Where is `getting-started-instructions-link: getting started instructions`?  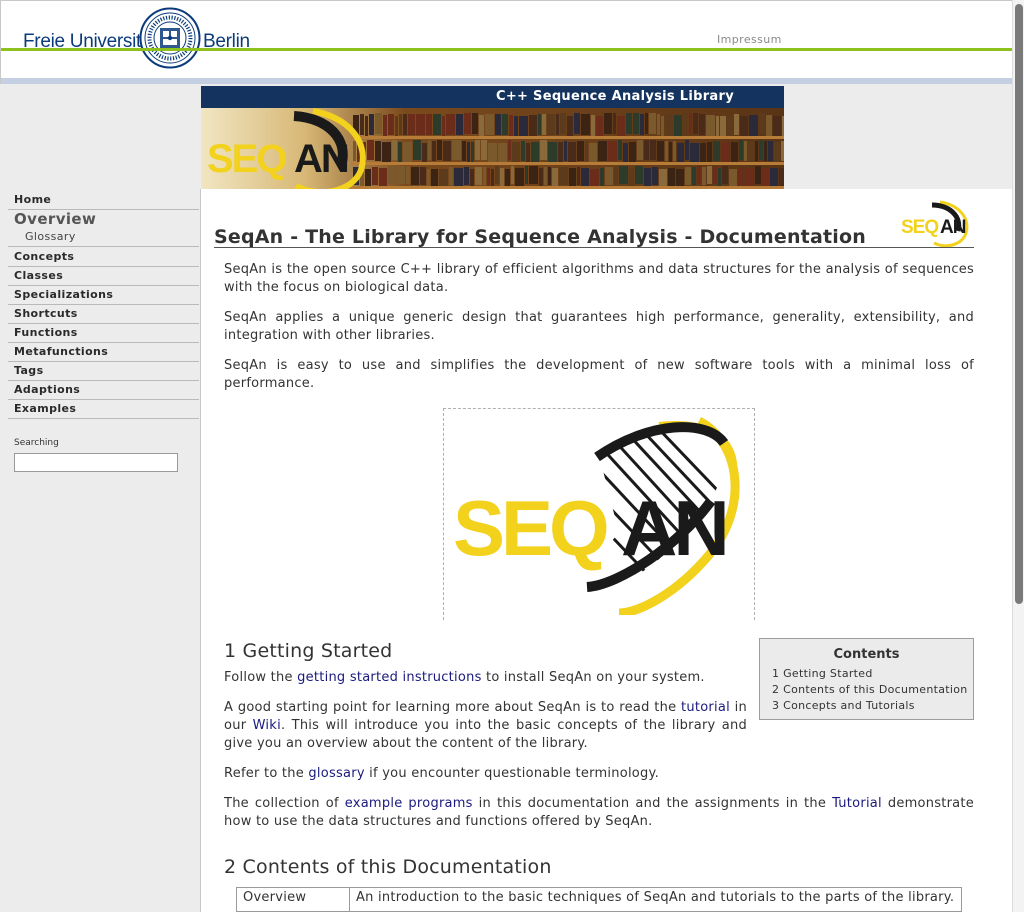
getting-started-instructions-link: getting started instructions is located at coordinates (389, 677).